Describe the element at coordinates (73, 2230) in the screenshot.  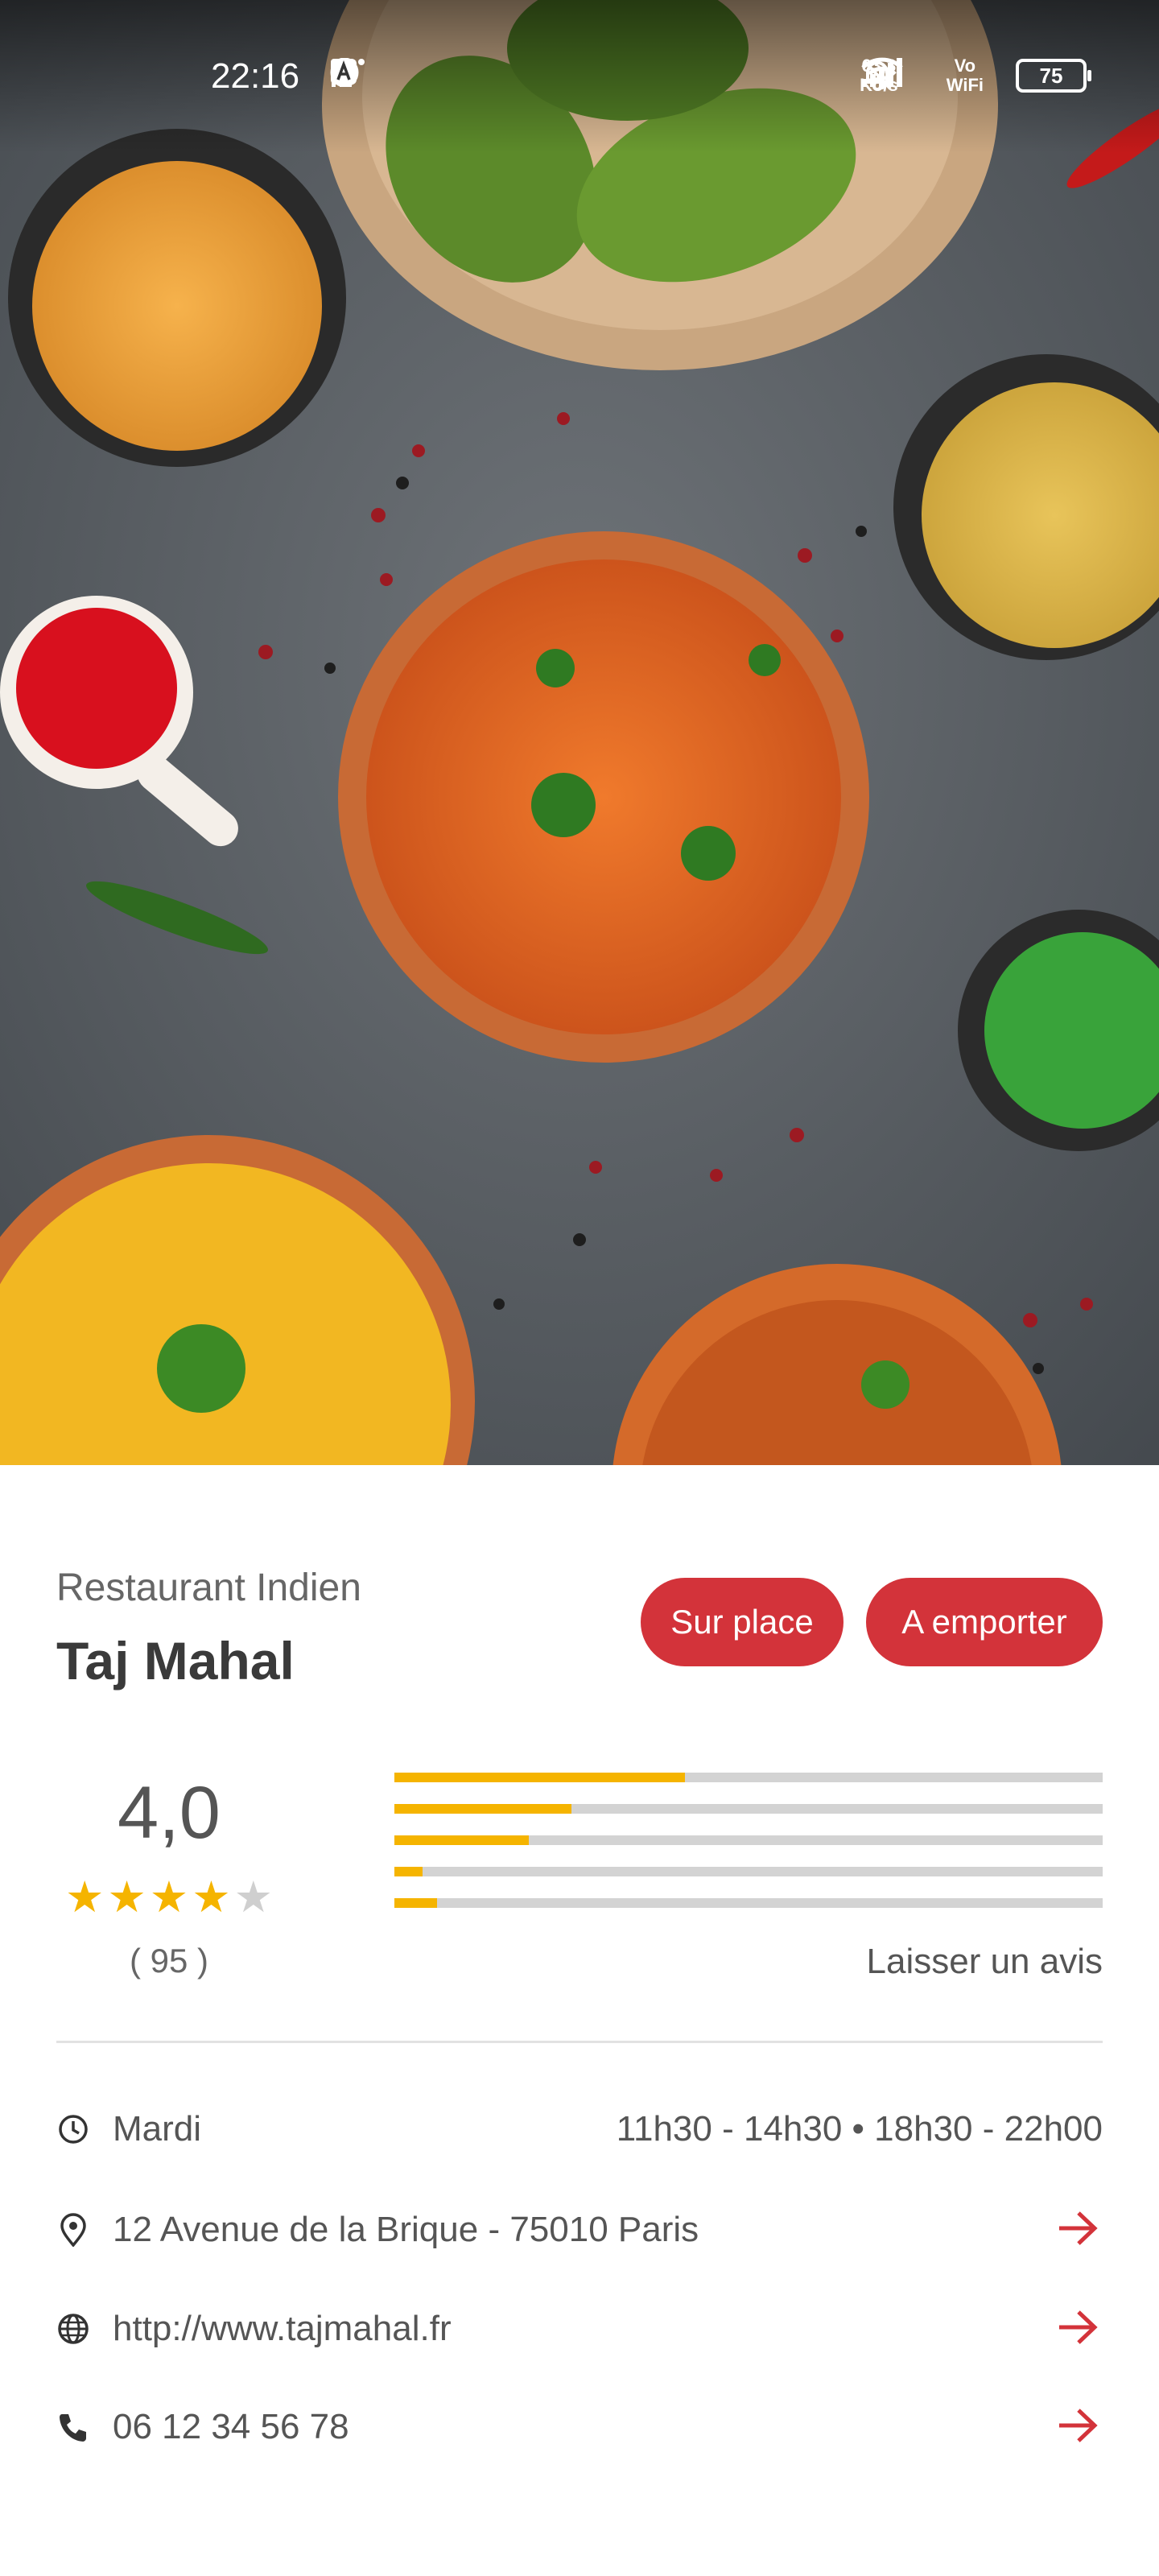
I see `location-pin-icon` at that location.